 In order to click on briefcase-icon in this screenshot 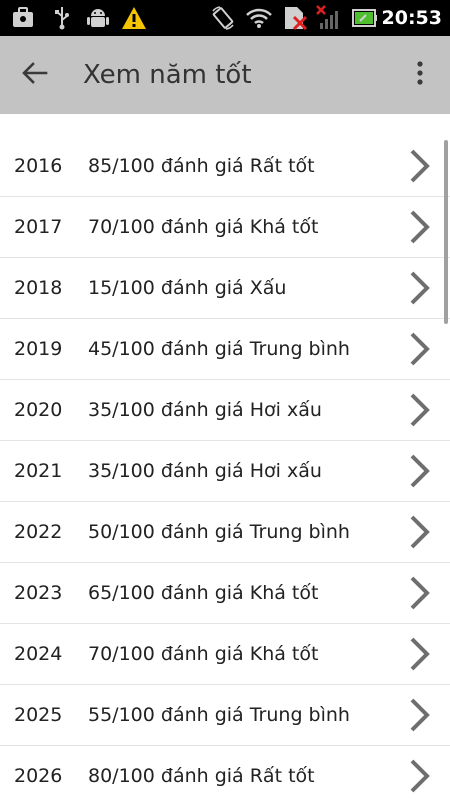, I will do `click(23, 18)`.